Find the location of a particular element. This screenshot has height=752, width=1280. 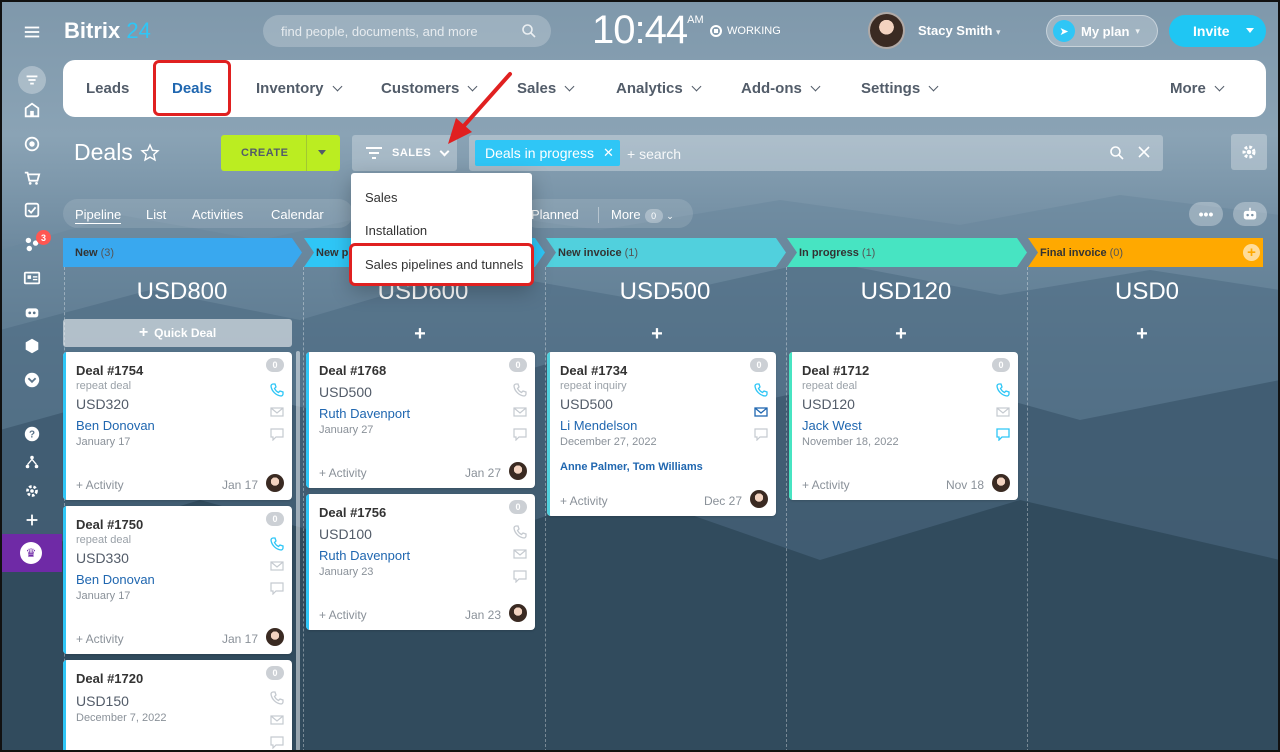

column-name: In progress is located at coordinates (829, 253).